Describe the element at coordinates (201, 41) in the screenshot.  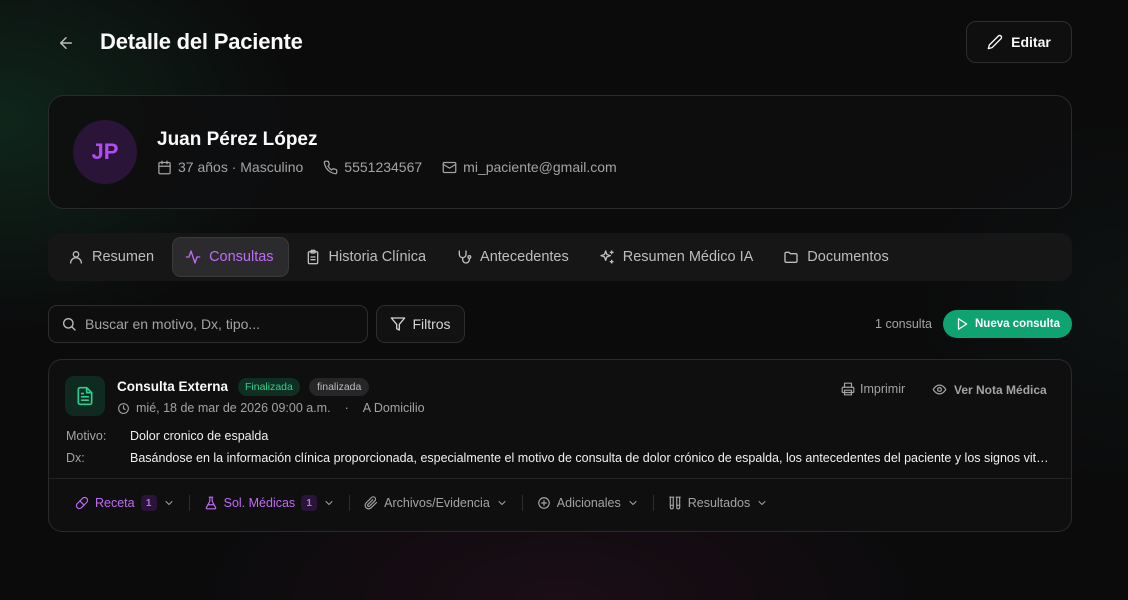
I see `page-title: Detalle del Paciente` at that location.